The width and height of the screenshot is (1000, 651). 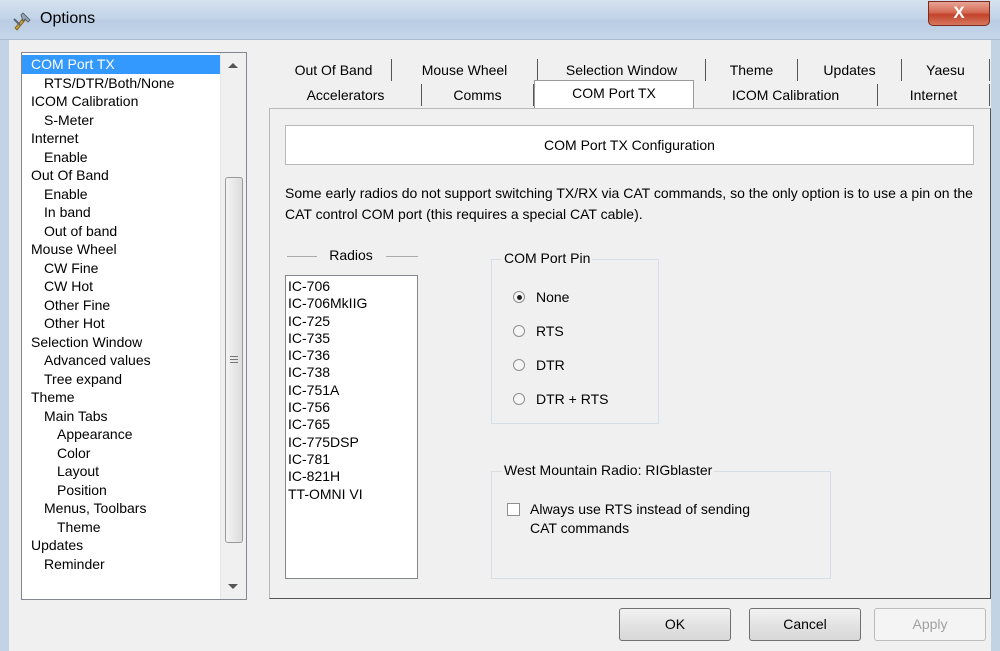 I want to click on window-title: Options, so click(x=68, y=18).